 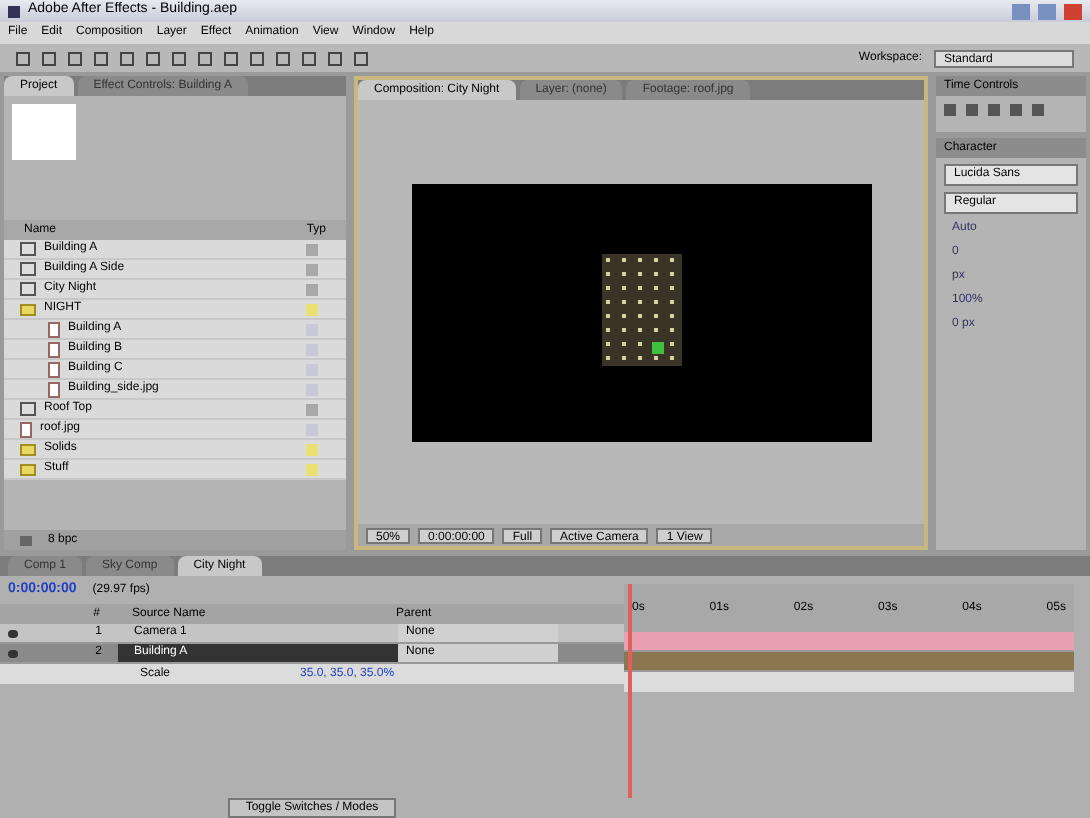 What do you see at coordinates (28, 309) in the screenshot?
I see `folder-icon` at bounding box center [28, 309].